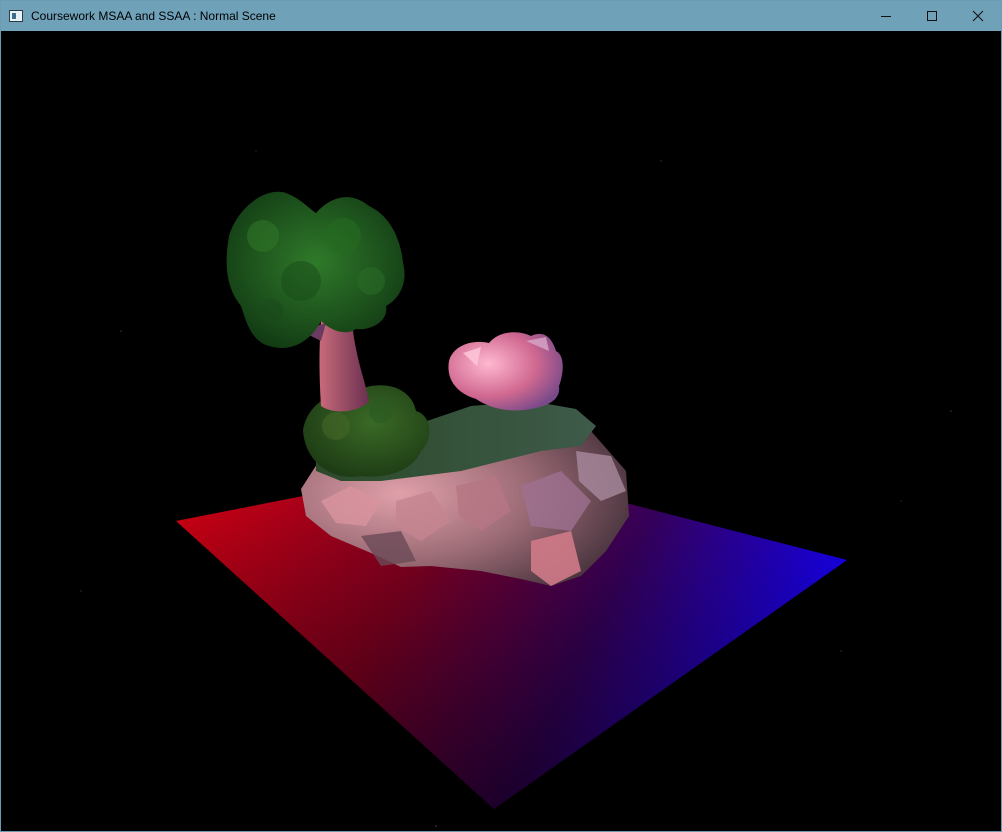 This screenshot has height=832, width=1002. Describe the element at coordinates (153, 16) in the screenshot. I see `window-title: Coursework MSAA and SSAA : Normal Scene` at that location.